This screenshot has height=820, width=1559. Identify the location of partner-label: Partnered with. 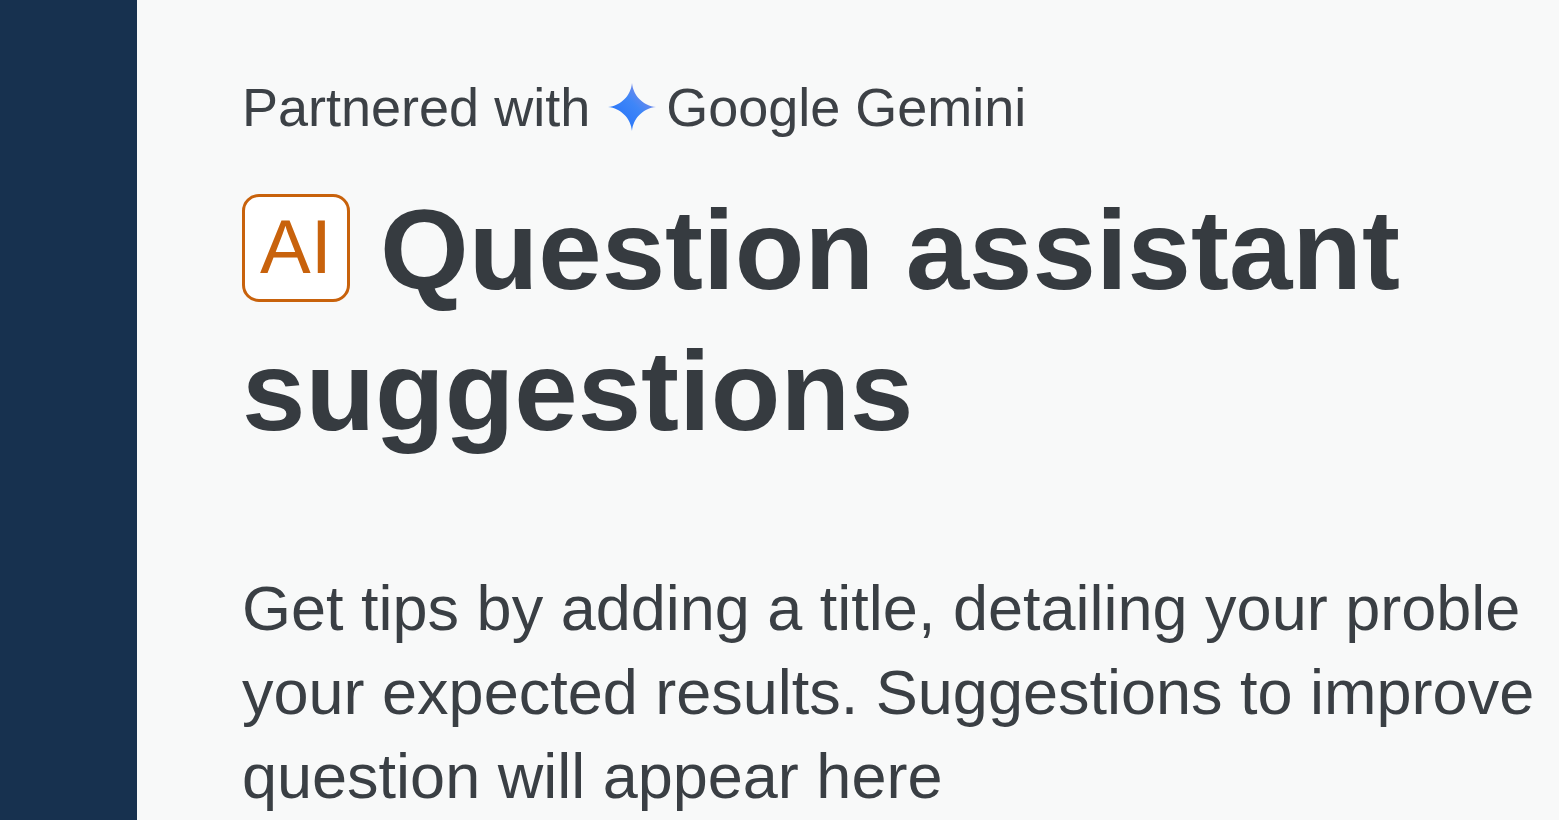
(416, 107).